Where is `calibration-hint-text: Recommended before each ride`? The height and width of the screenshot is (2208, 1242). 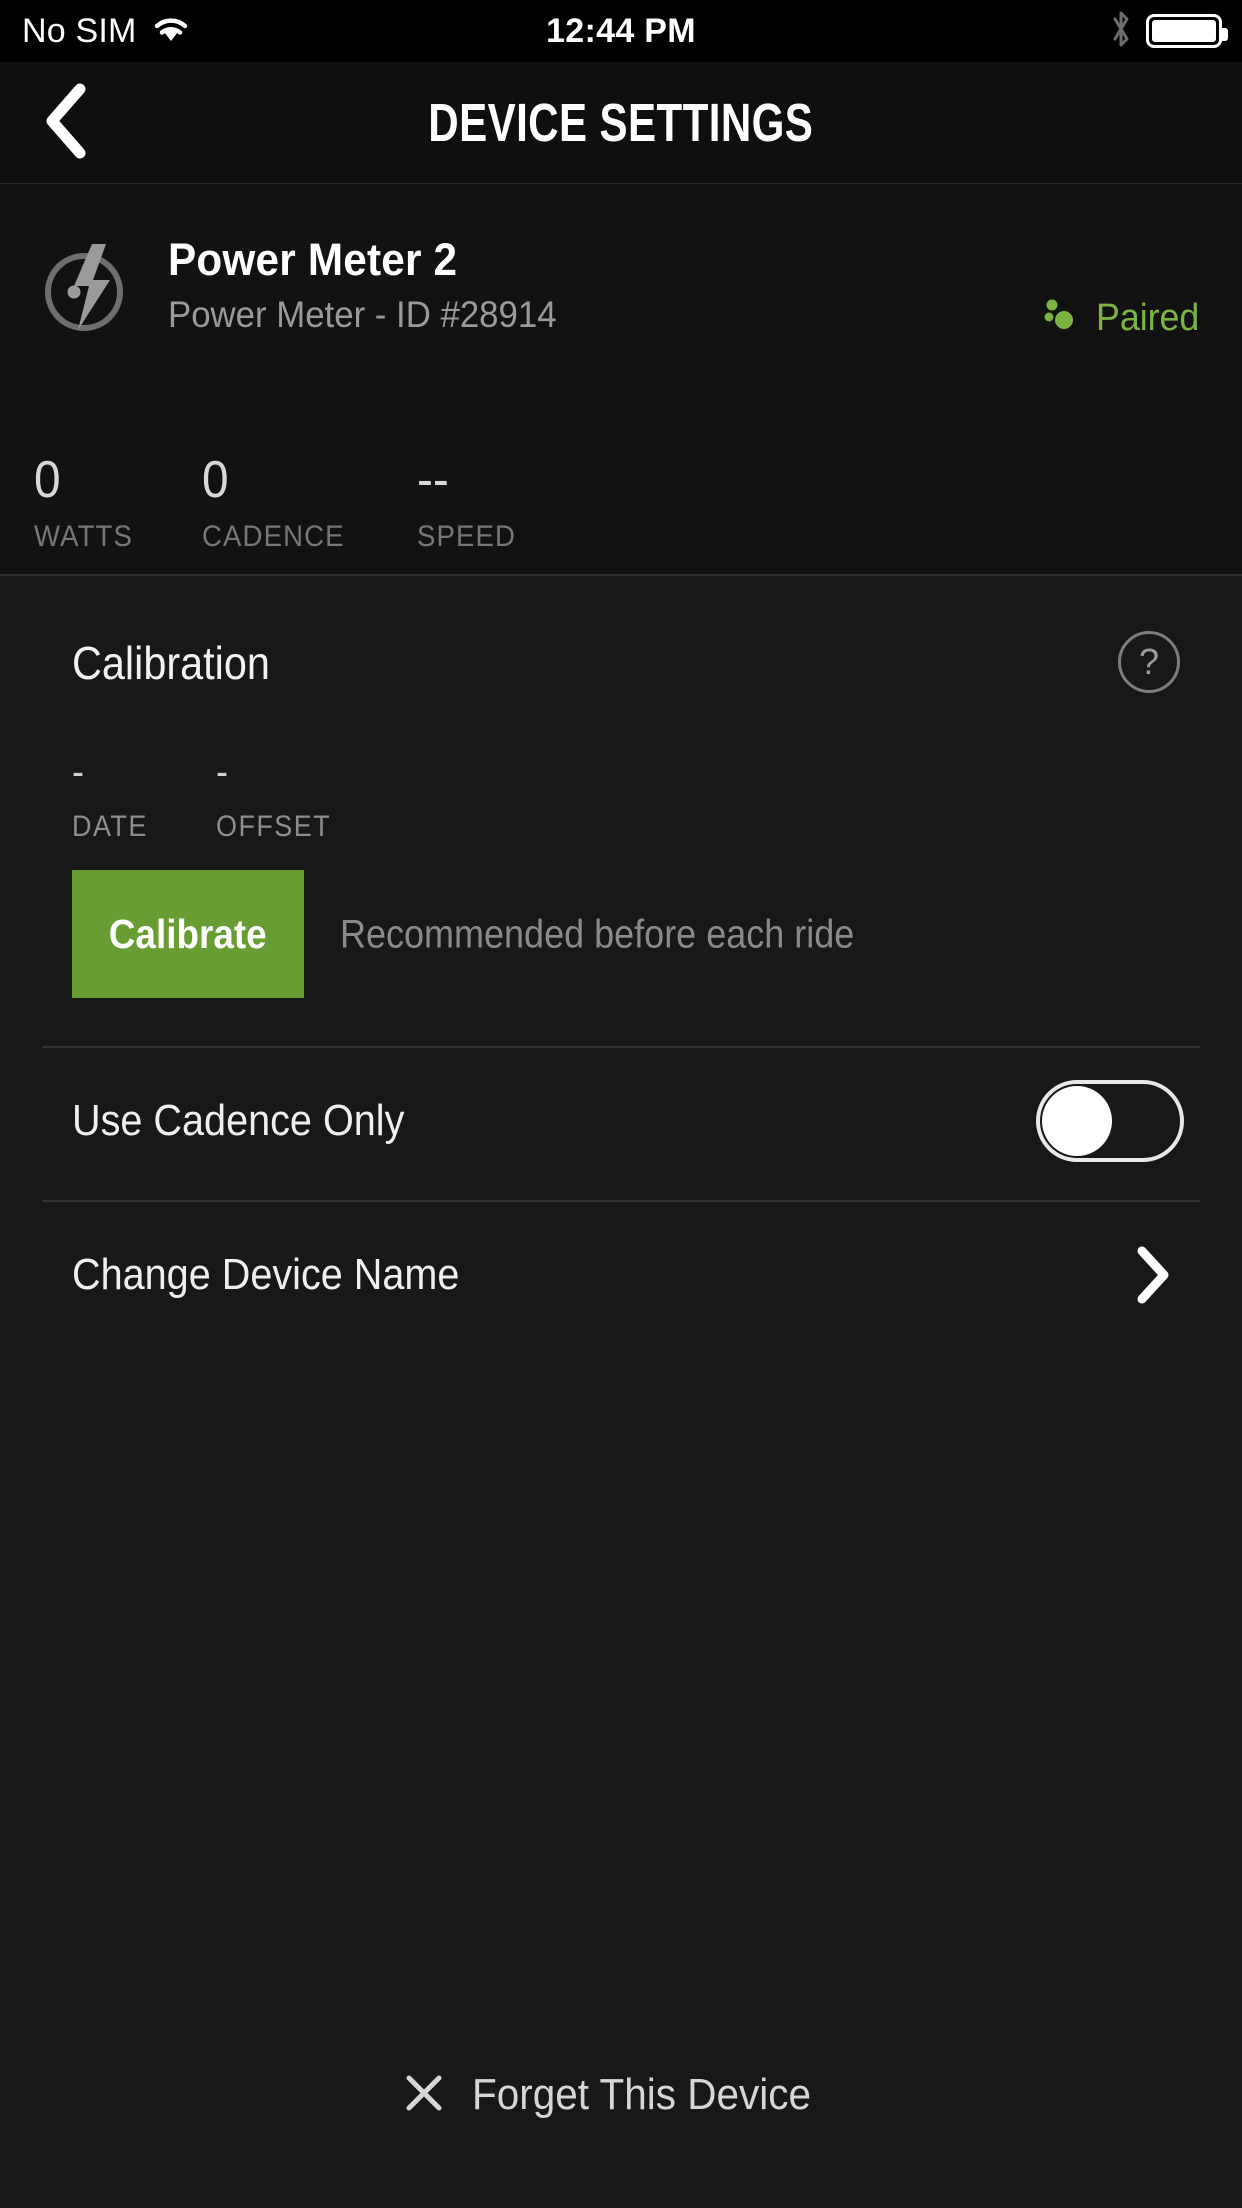
calibration-hint-text: Recommended before each ride is located at coordinates (597, 934).